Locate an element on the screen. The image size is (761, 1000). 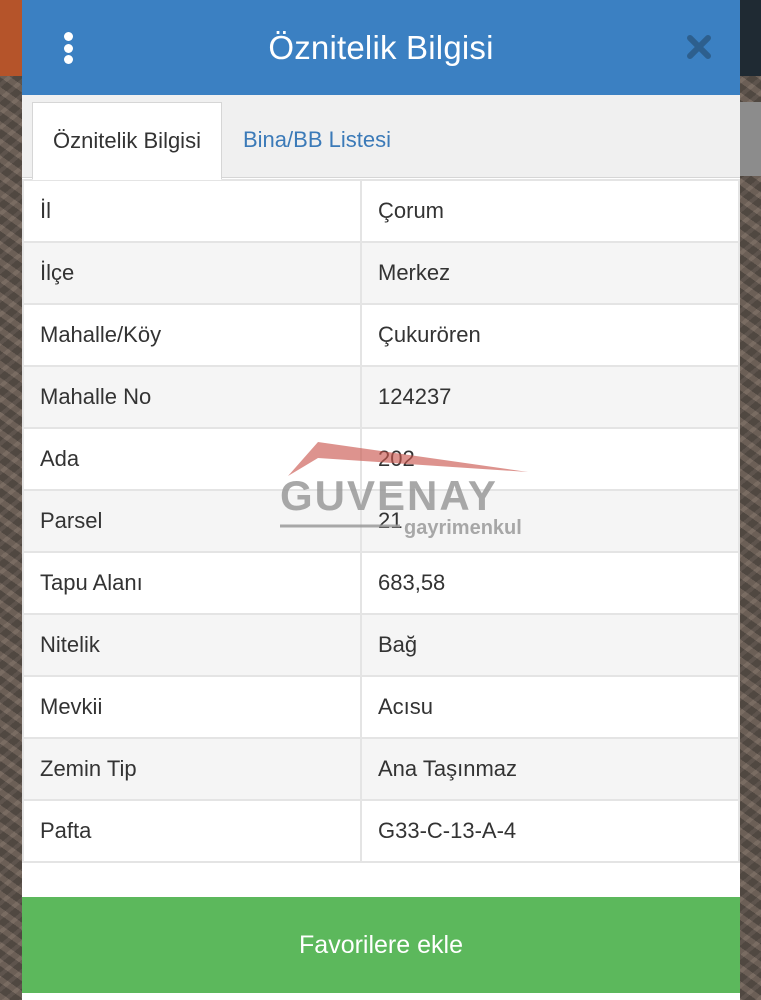
attribute-key: Pafta is located at coordinates (192, 831).